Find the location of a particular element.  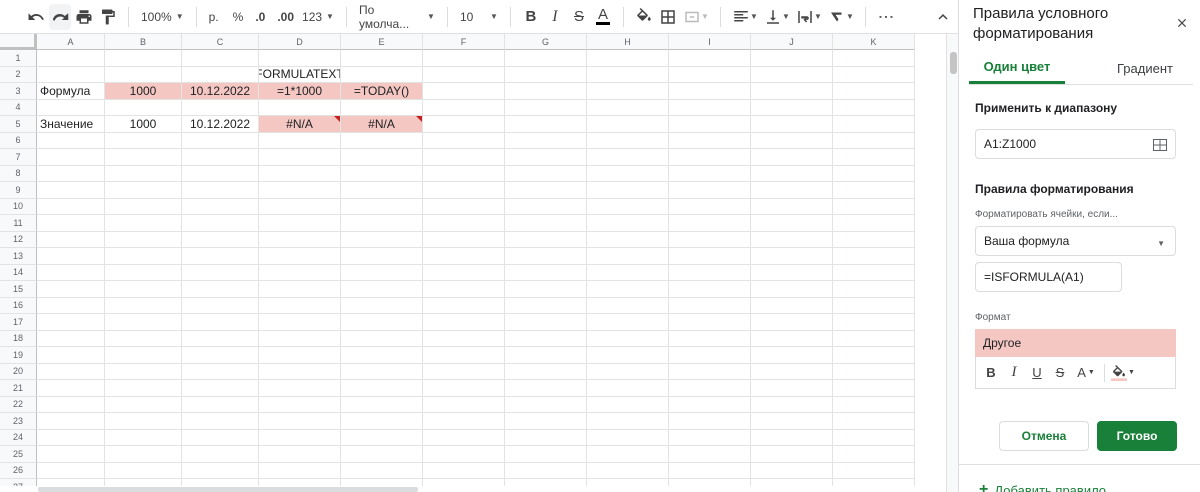

cell-f13 is located at coordinates (464, 256).